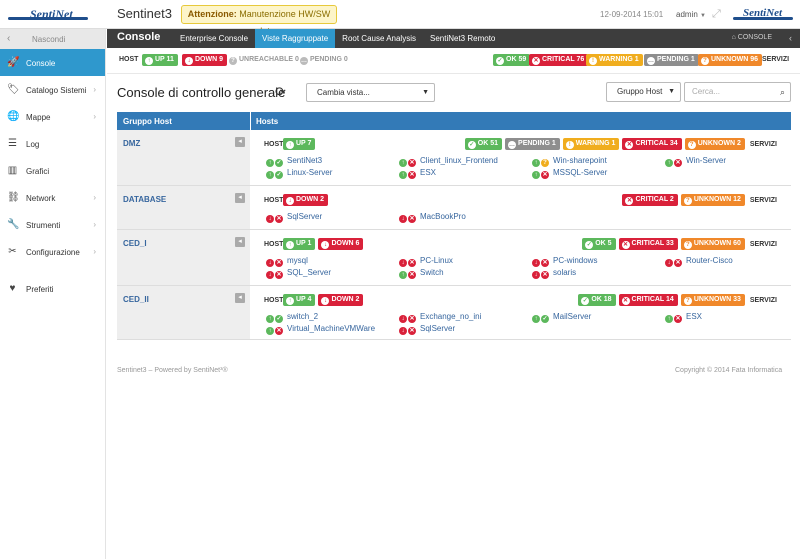 The width and height of the screenshot is (800, 559). What do you see at coordinates (259, 20) in the screenshot?
I see `maintenance-alert: Attenzione: Manutenzione HW/SW scaduta` at bounding box center [259, 20].